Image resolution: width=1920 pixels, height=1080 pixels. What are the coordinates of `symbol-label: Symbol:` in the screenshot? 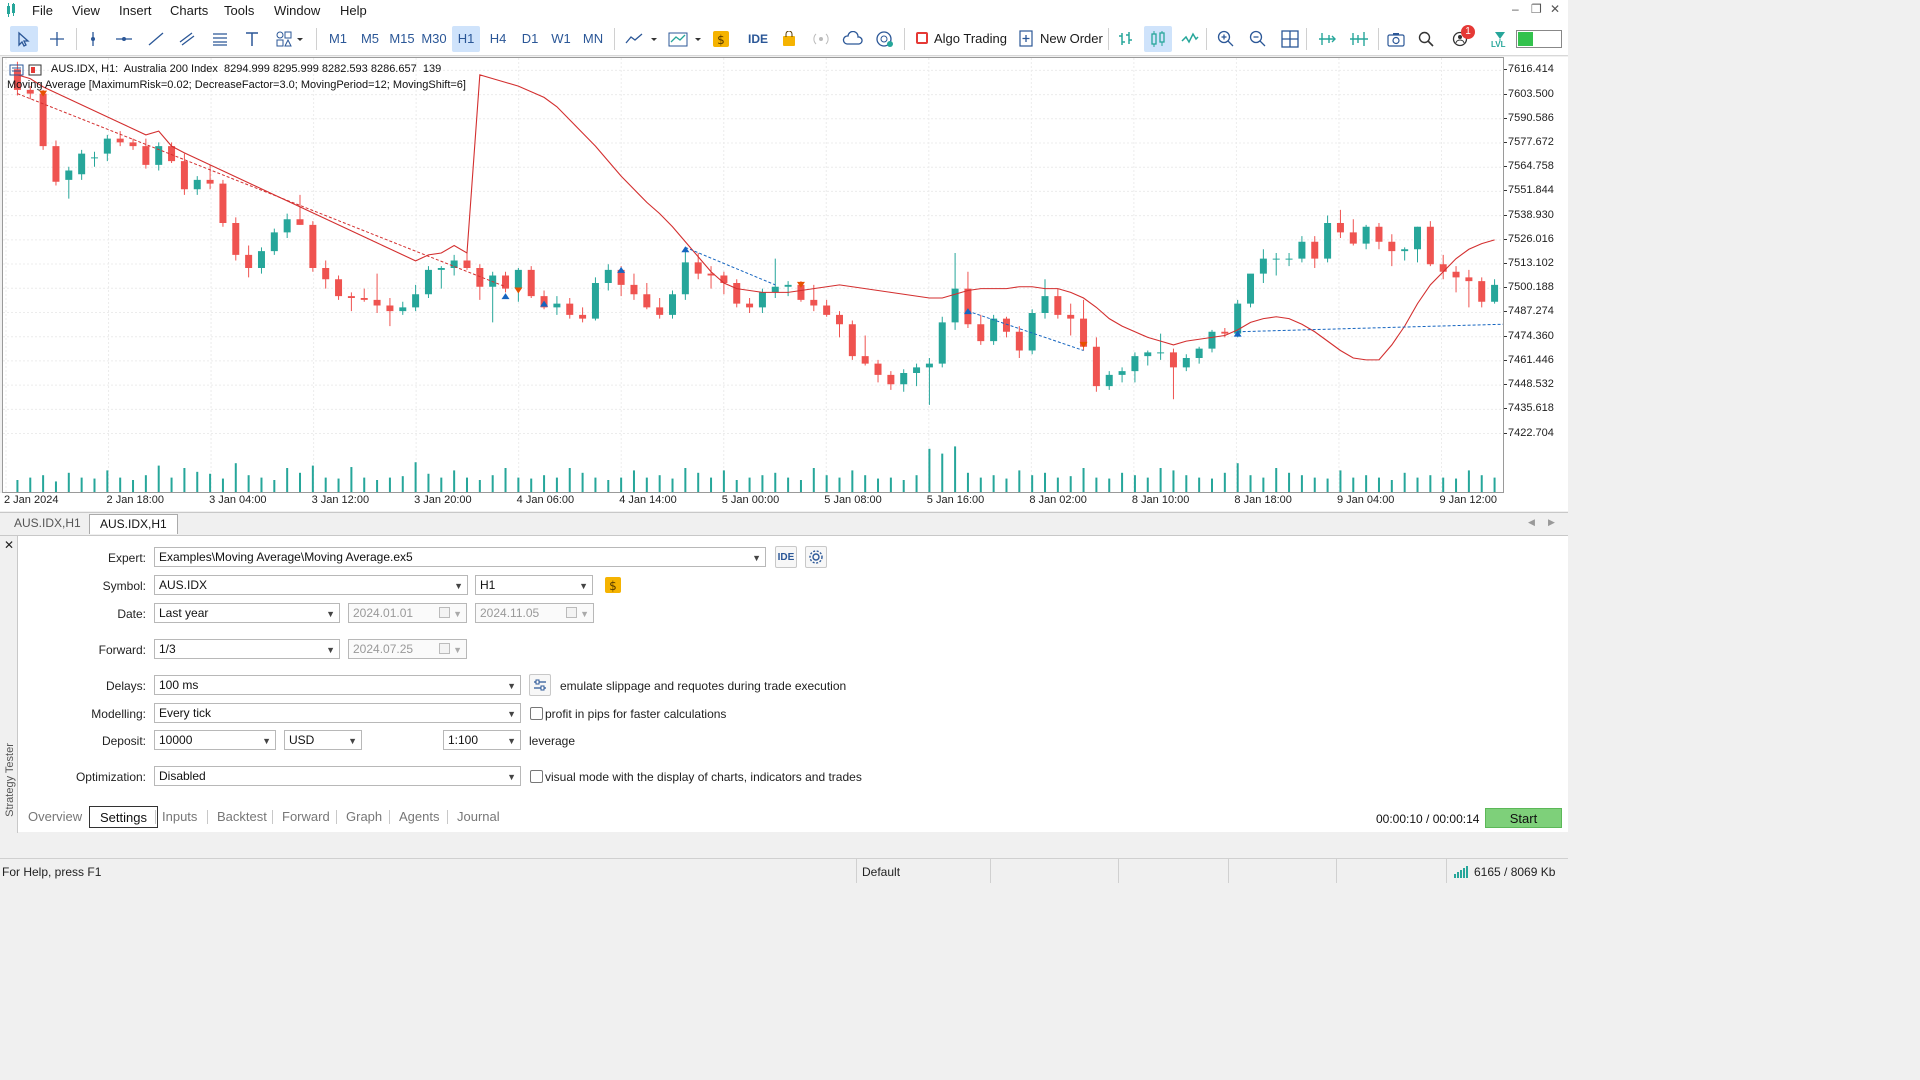 It's located at (124, 586).